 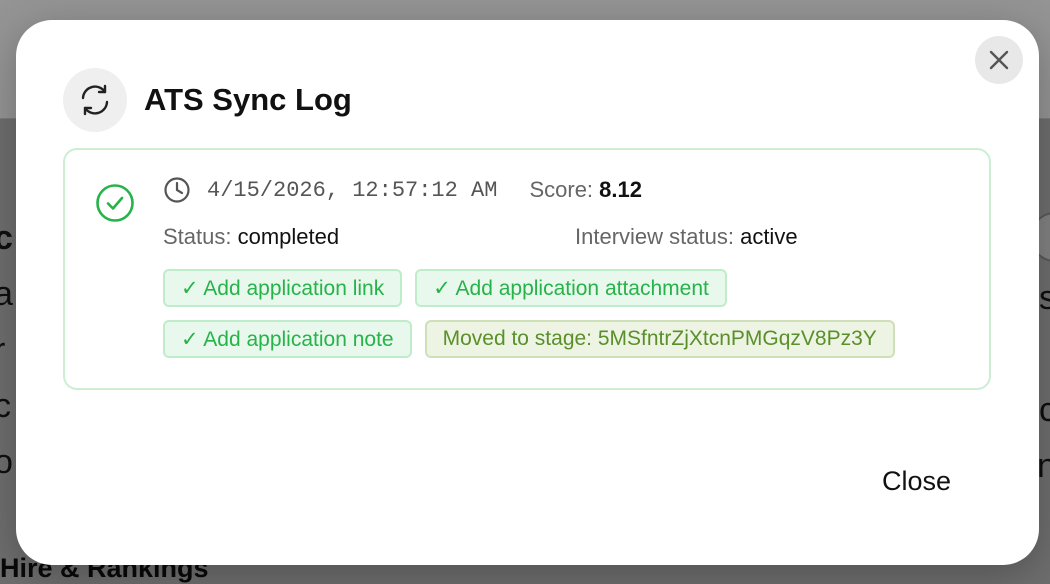 What do you see at coordinates (248, 99) in the screenshot?
I see `modal-title: ATS Sync Log` at bounding box center [248, 99].